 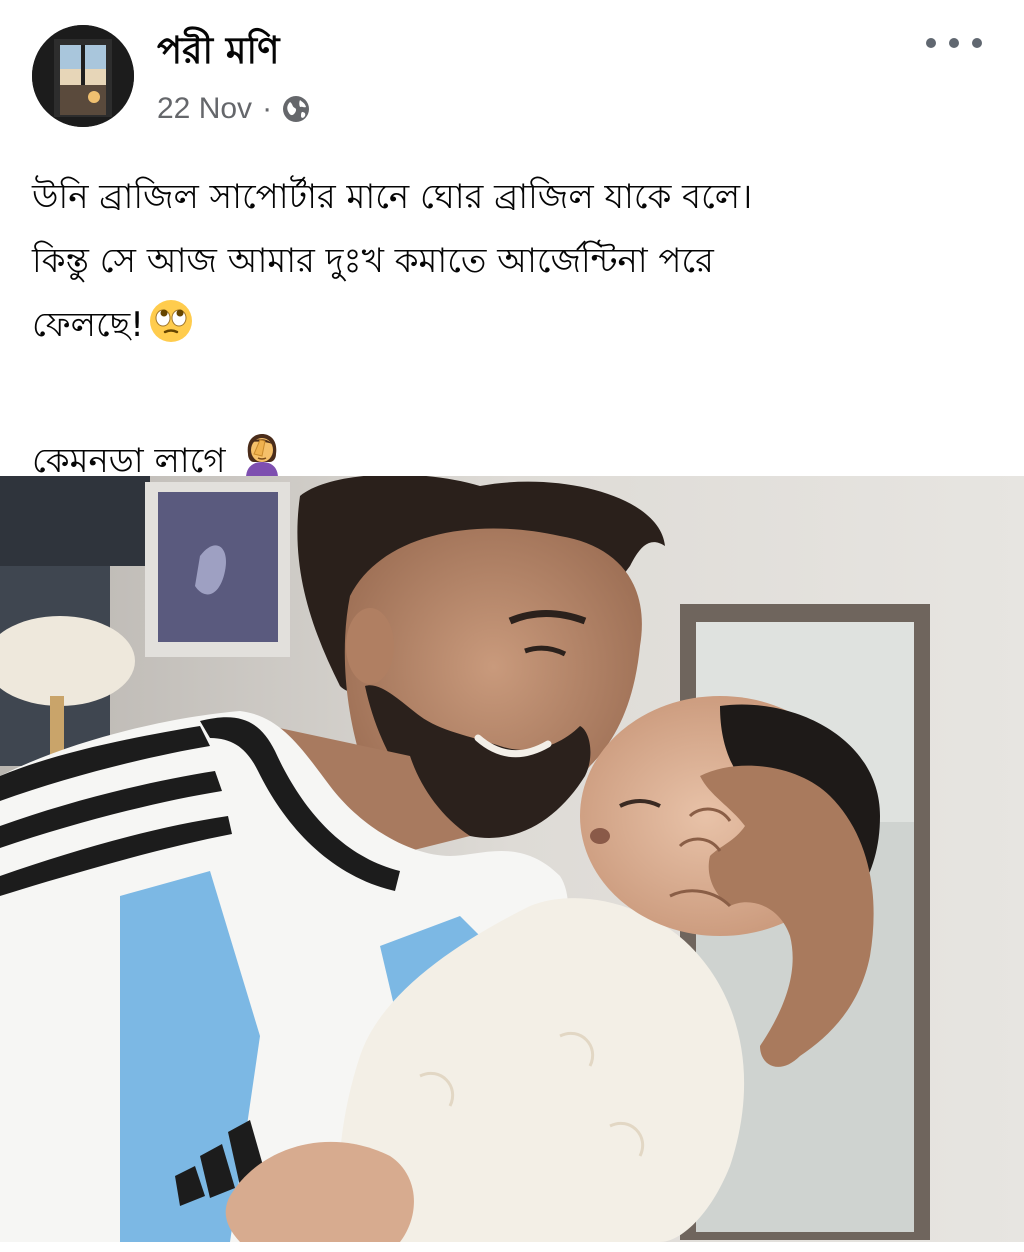 What do you see at coordinates (129, 461) in the screenshot?
I see `post-text-fragment: কেমনডা লাগে` at bounding box center [129, 461].